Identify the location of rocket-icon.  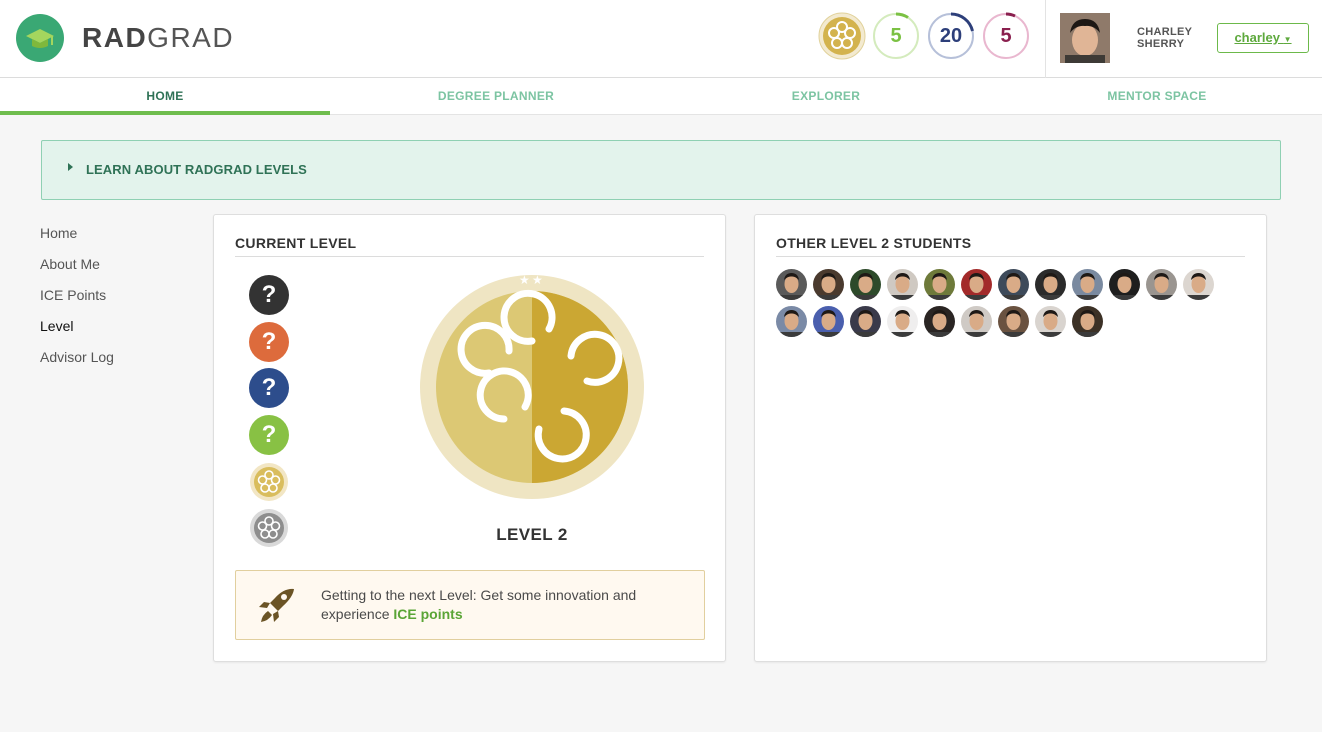
(277, 608).